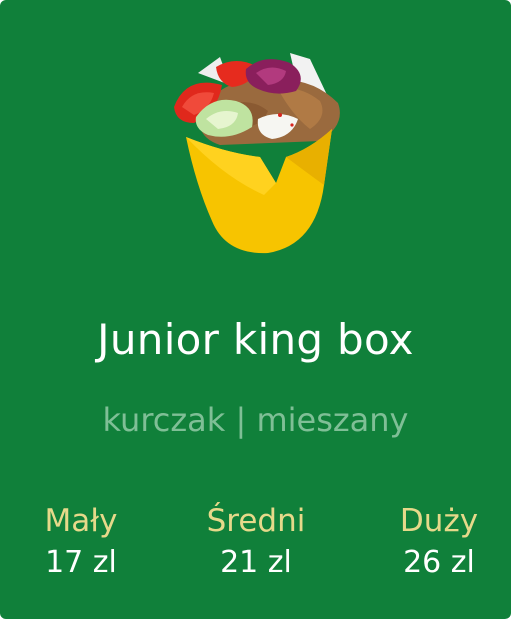 Image resolution: width=511 pixels, height=619 pixels. Describe the element at coordinates (255, 420) in the screenshot. I see `product-variants: kurczak | mieszany` at that location.